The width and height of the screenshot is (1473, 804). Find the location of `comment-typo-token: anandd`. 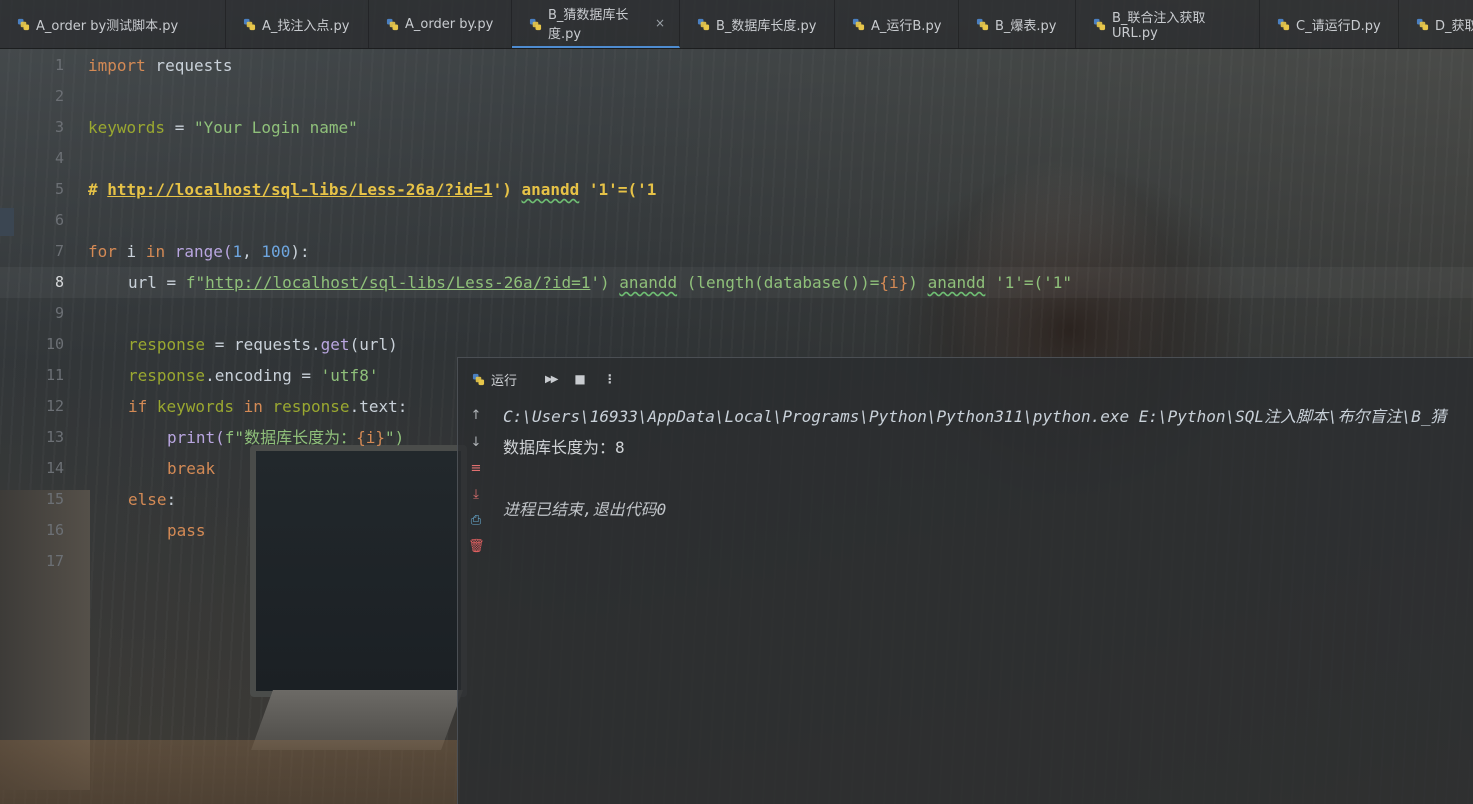

comment-typo-token: anandd is located at coordinates (550, 189).